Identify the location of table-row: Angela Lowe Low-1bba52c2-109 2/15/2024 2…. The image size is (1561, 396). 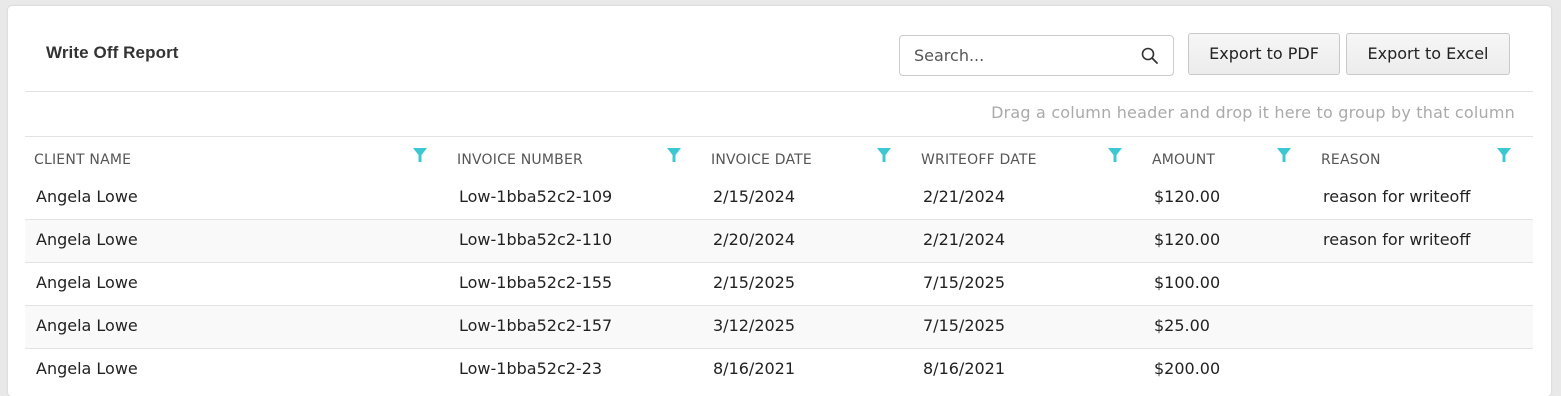
(779, 198).